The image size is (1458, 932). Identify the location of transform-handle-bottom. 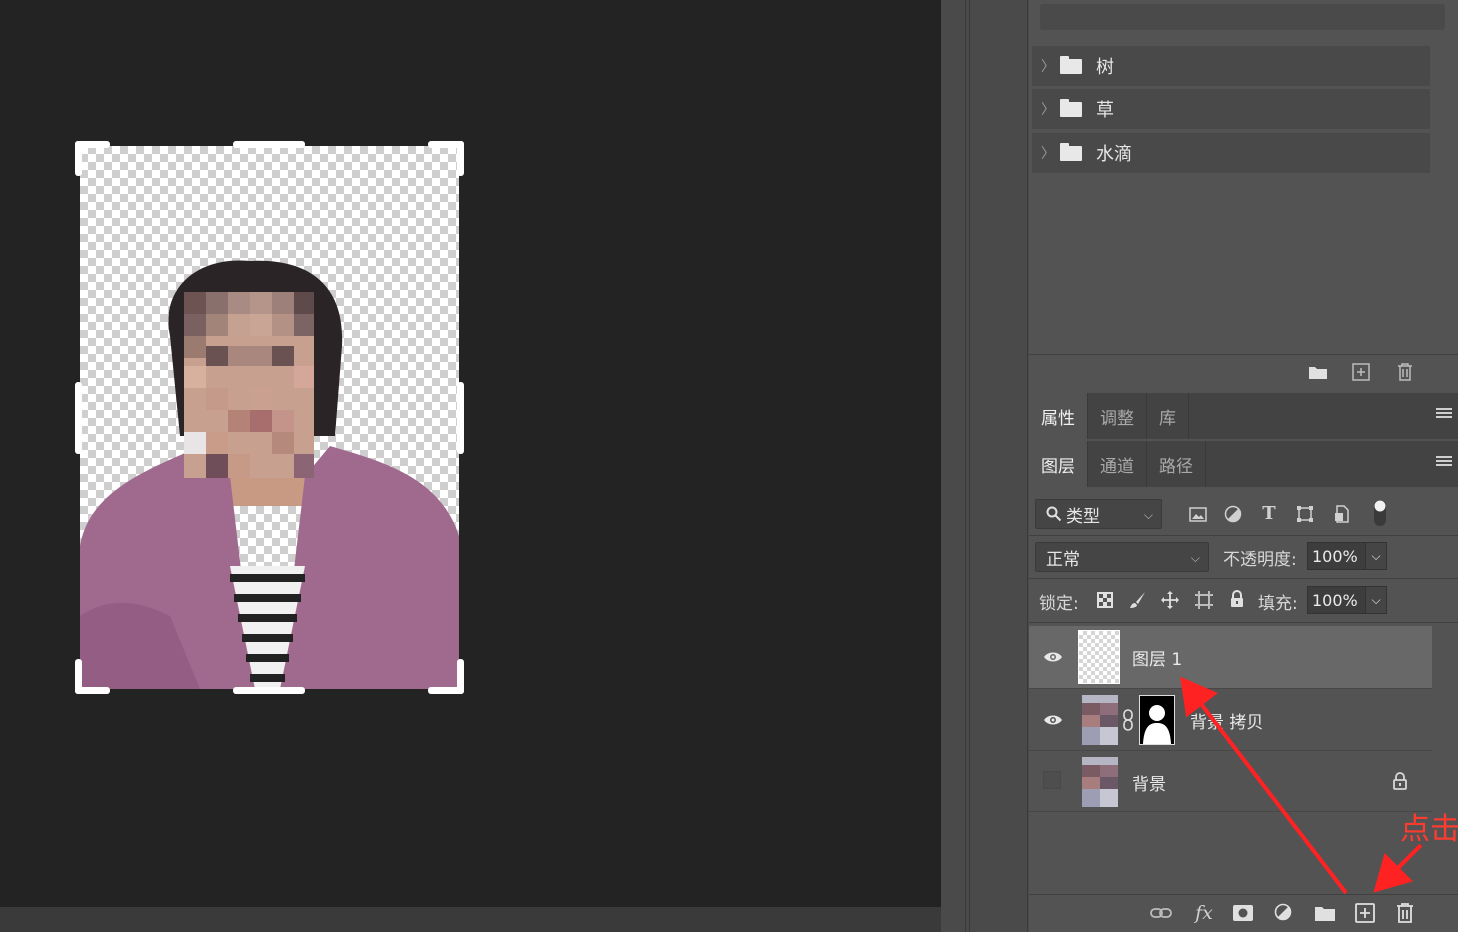
(269, 690).